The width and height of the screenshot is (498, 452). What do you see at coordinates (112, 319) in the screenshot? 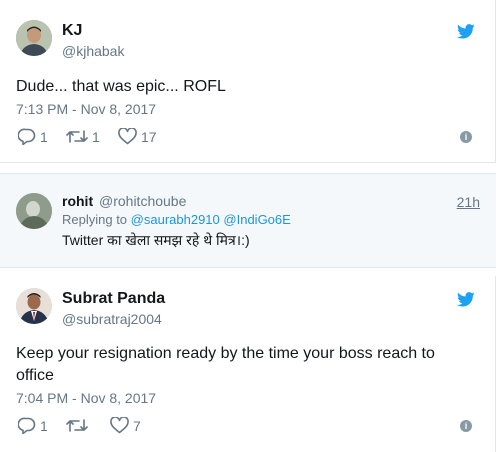
I see `author-handle: @subratraj2004` at bounding box center [112, 319].